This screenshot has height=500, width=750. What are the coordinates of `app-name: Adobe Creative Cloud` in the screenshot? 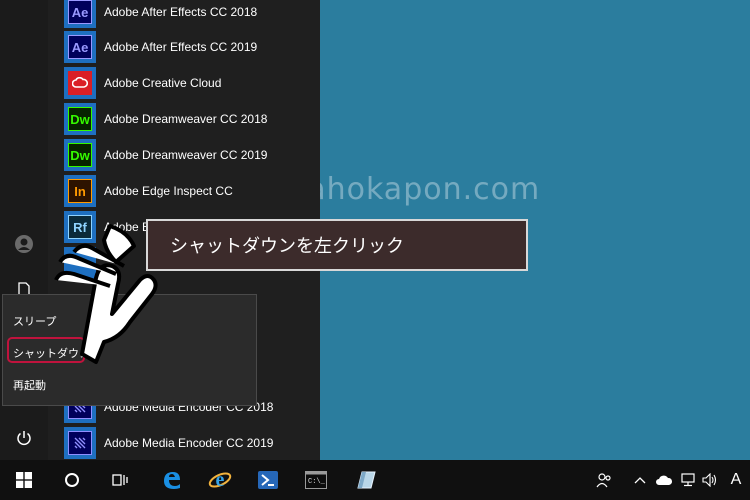 It's located at (163, 83).